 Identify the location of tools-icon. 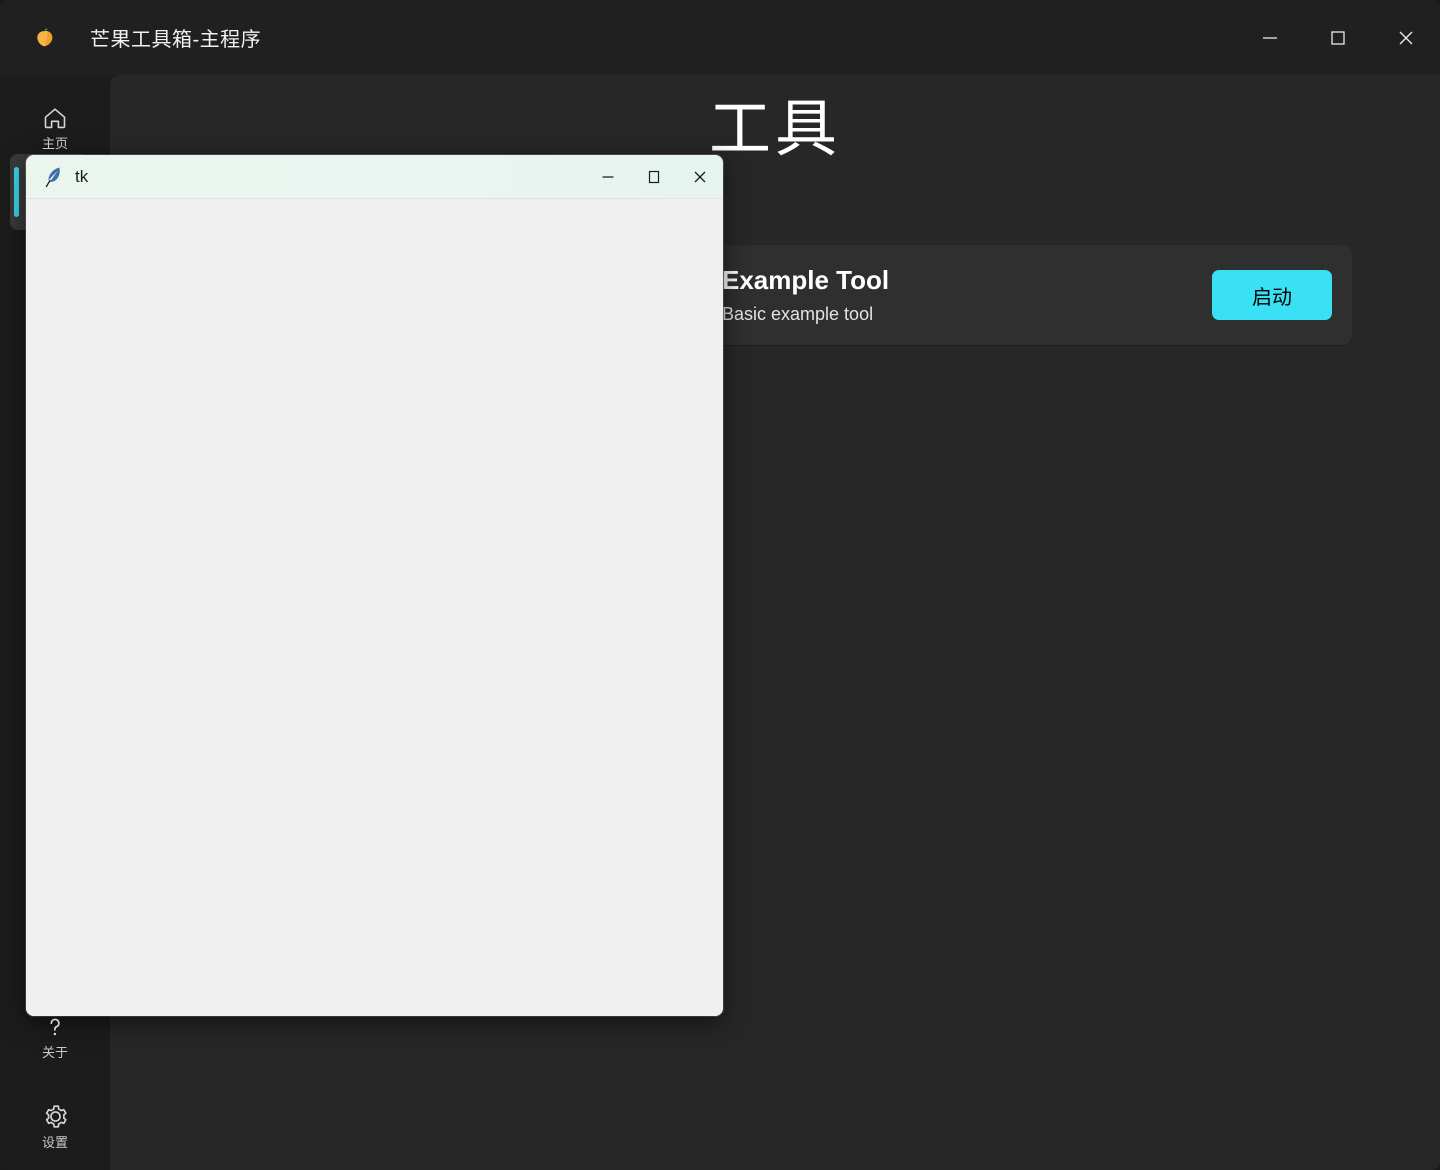
(55, 190).